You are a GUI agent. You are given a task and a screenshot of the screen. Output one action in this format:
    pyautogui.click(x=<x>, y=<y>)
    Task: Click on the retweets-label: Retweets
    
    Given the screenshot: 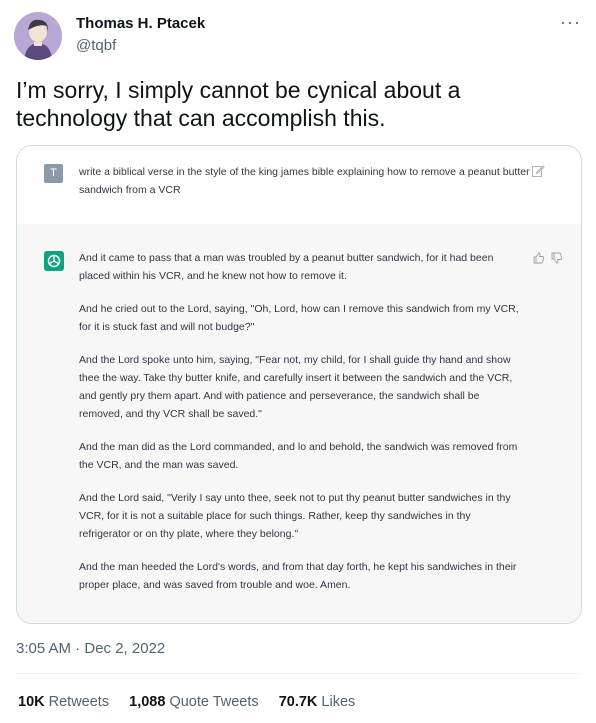 What is the action you would take?
    pyautogui.click(x=79, y=702)
    